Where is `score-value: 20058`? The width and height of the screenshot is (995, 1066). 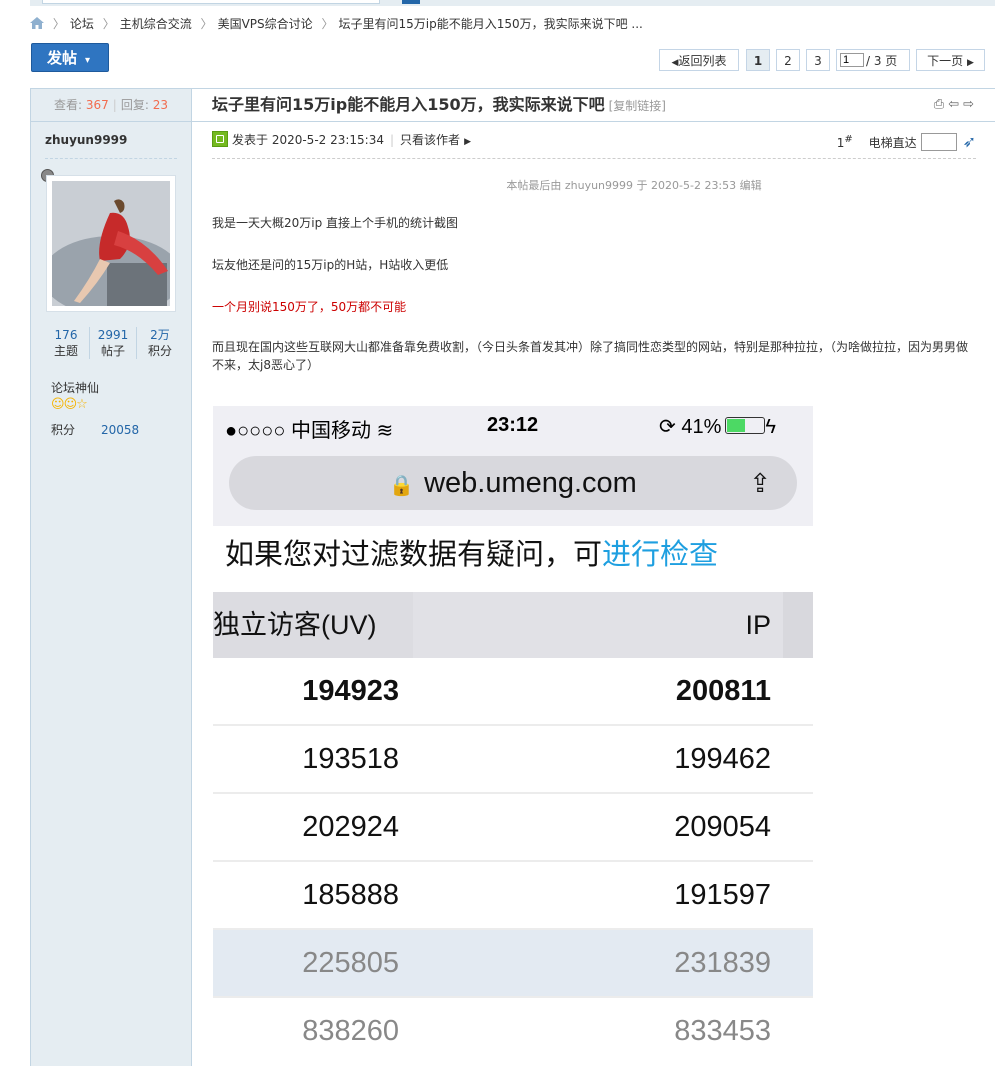 score-value: 20058 is located at coordinates (120, 430).